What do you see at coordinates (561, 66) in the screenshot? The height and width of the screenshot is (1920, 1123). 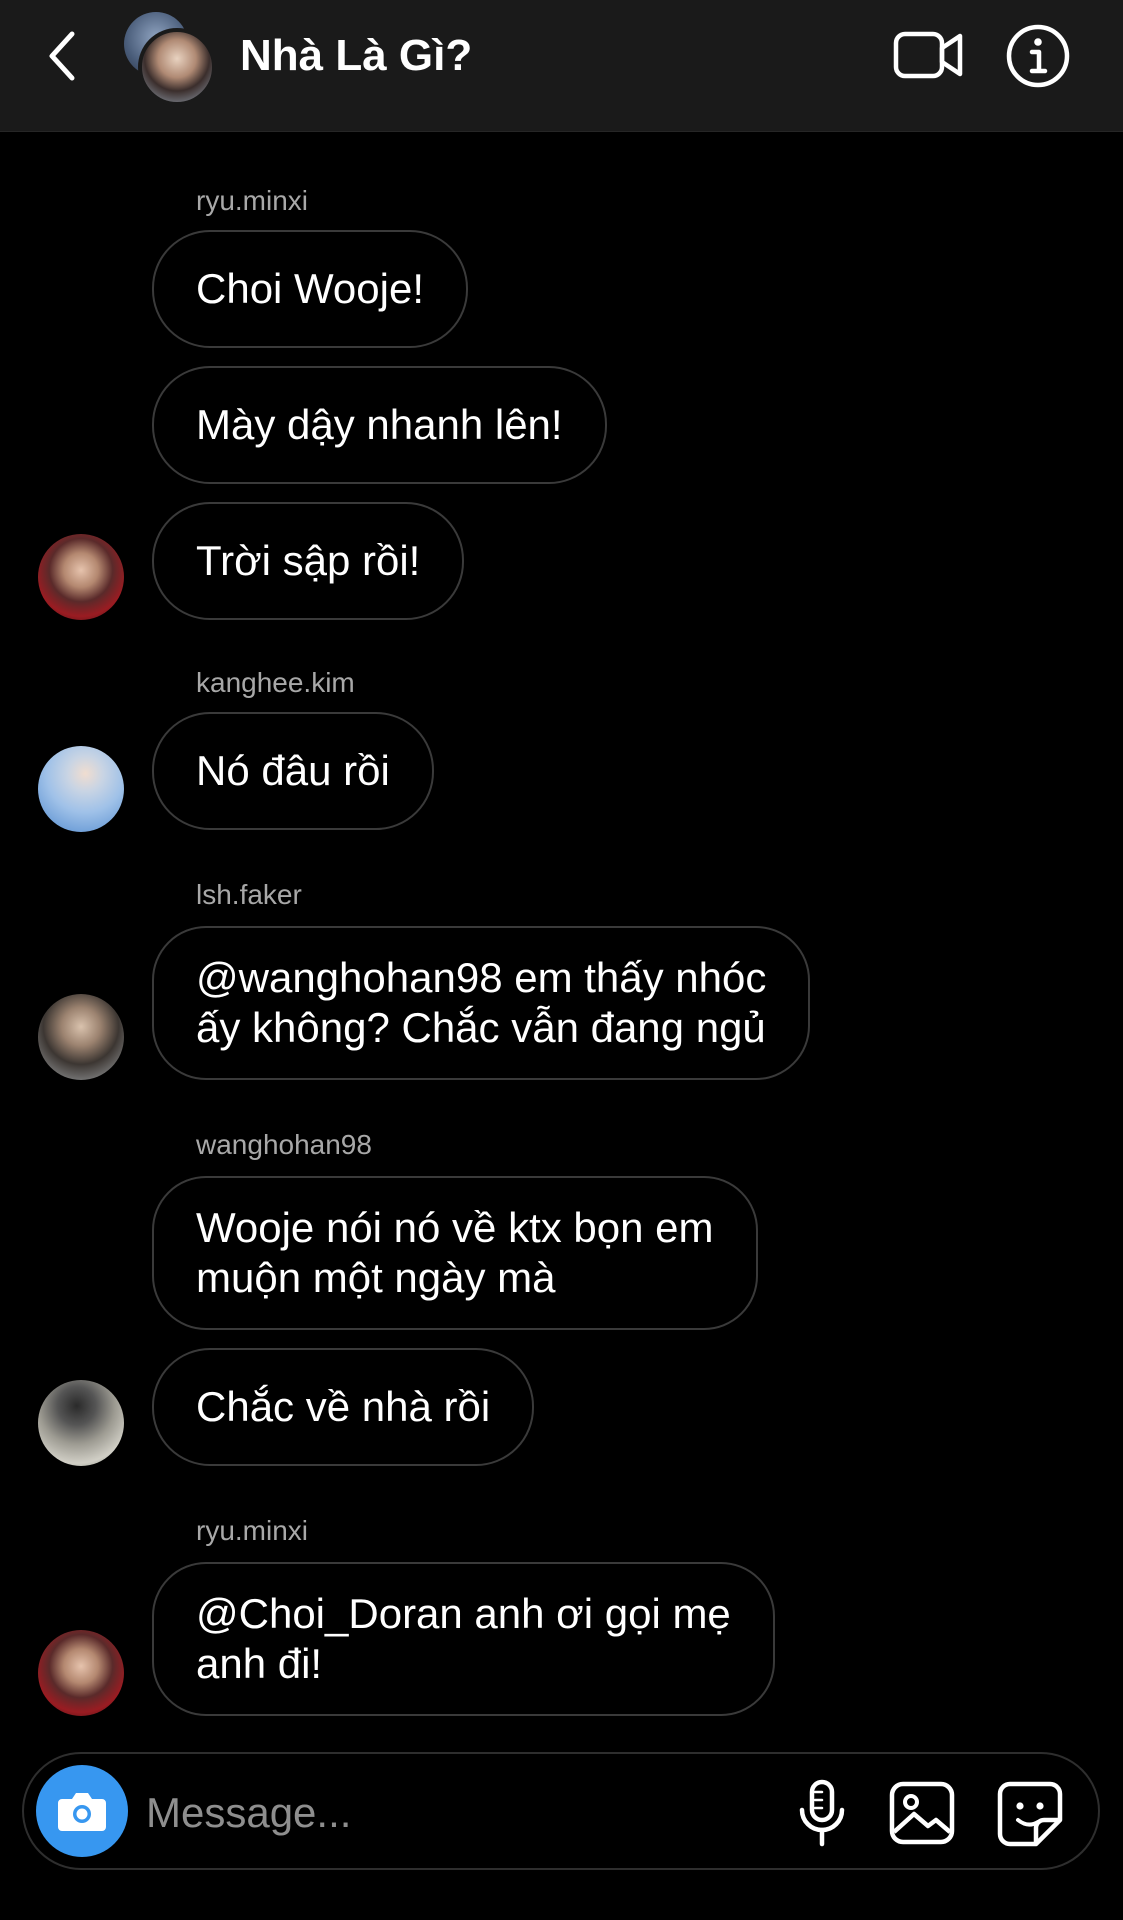 I see `chat-header: Nhà Là Gì?` at bounding box center [561, 66].